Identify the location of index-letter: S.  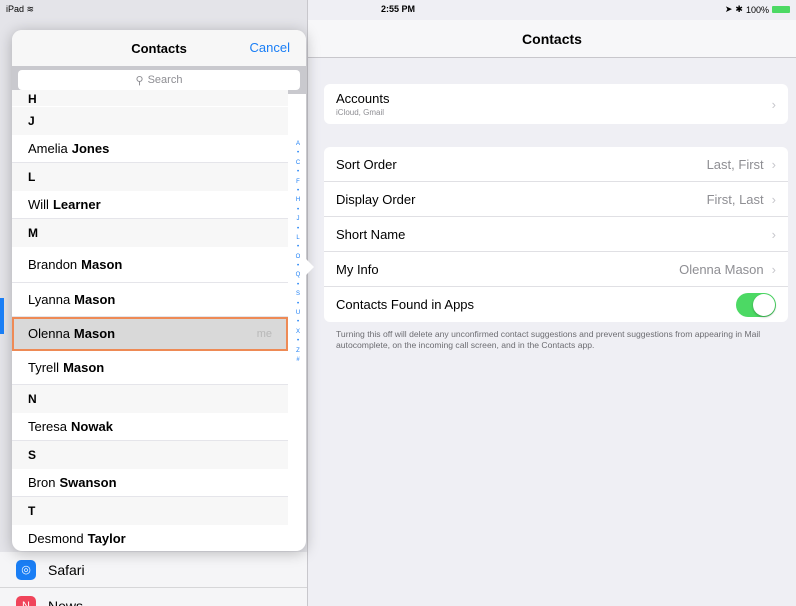
(298, 294).